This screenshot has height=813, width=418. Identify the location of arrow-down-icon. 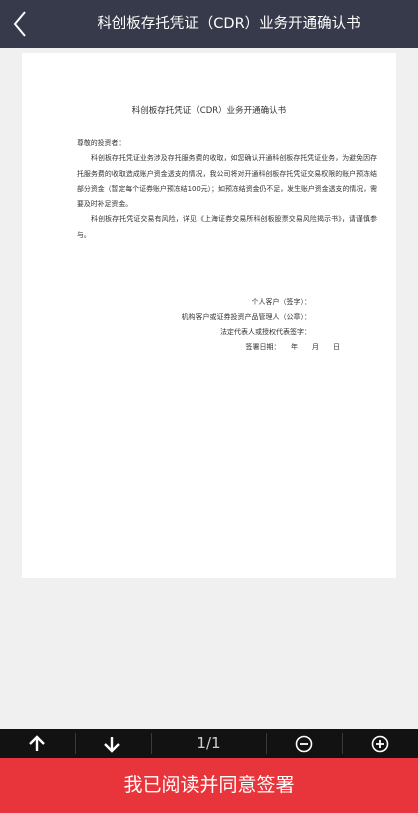
(112, 745).